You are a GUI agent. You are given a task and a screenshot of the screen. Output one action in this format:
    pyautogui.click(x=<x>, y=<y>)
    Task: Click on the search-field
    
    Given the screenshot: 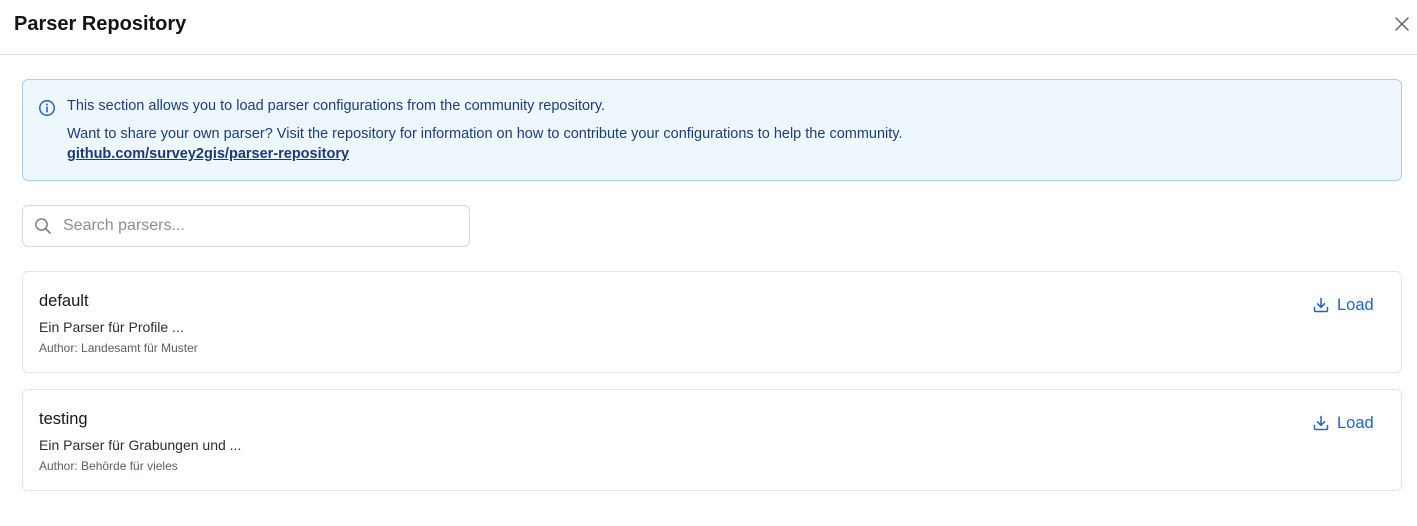 What is the action you would take?
    pyautogui.click(x=246, y=226)
    